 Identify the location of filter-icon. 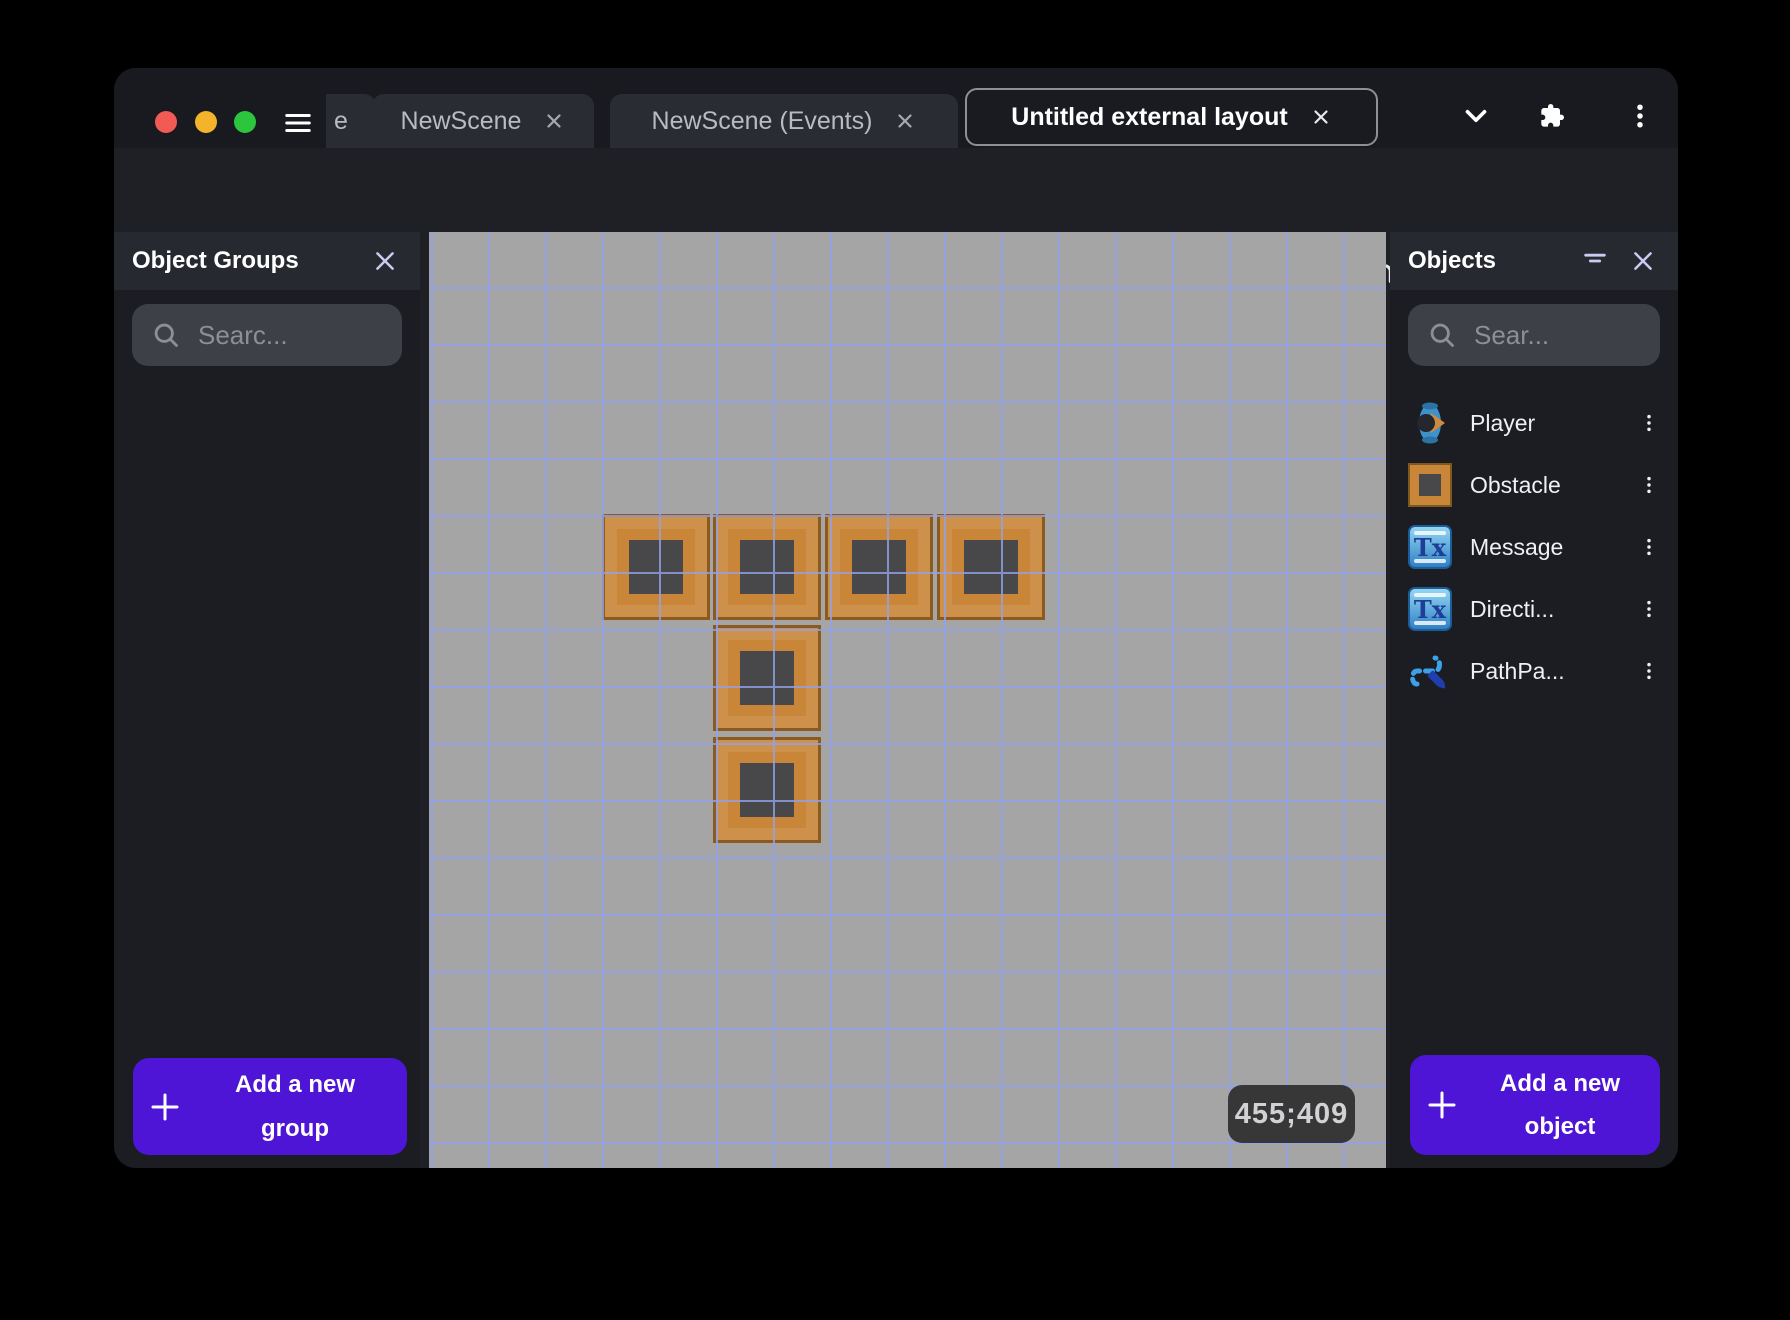
(1595, 261).